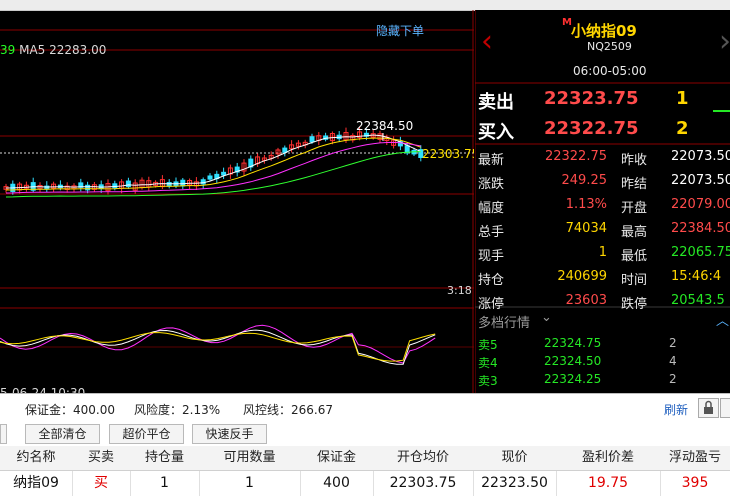 The height and width of the screenshot is (497, 730). Describe the element at coordinates (101, 458) in the screenshot. I see `table-header: 买卖` at that location.